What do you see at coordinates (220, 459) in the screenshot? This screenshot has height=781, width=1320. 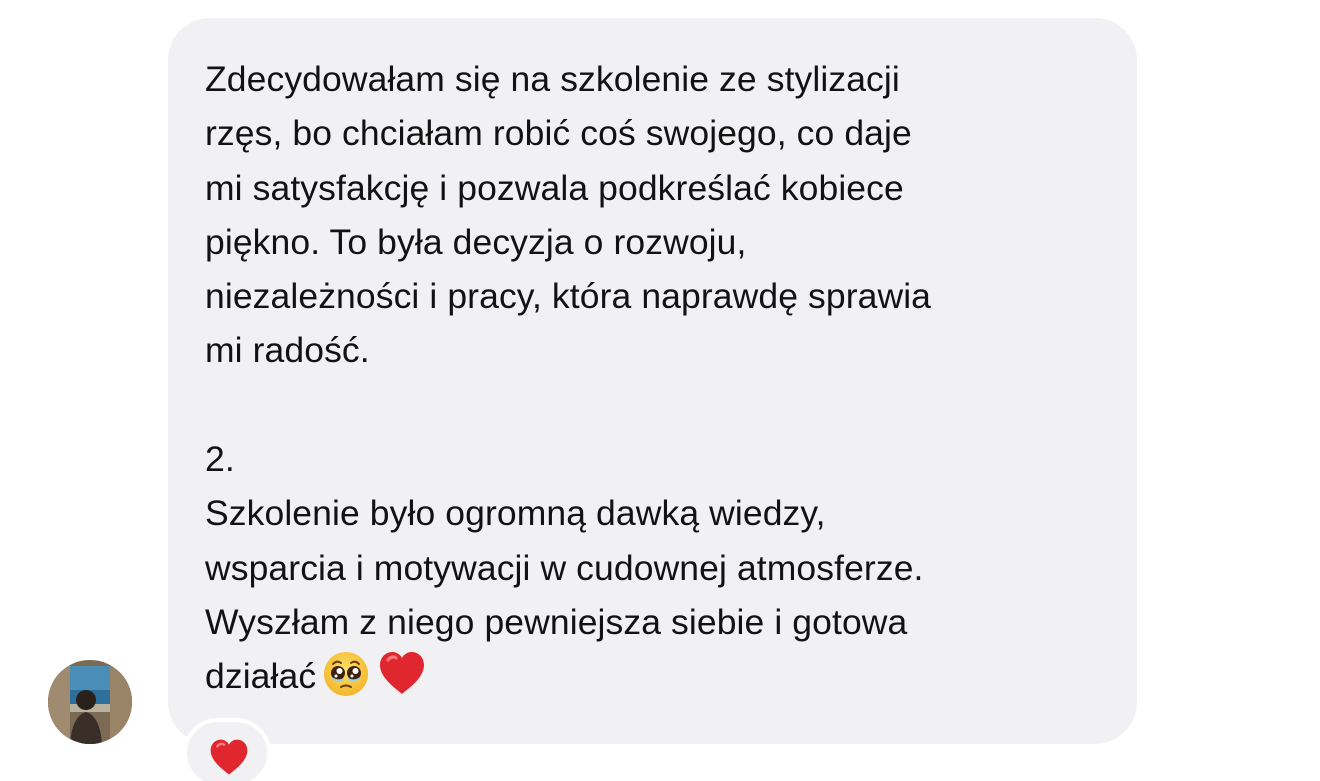 I see `message-section-number: 2.` at bounding box center [220, 459].